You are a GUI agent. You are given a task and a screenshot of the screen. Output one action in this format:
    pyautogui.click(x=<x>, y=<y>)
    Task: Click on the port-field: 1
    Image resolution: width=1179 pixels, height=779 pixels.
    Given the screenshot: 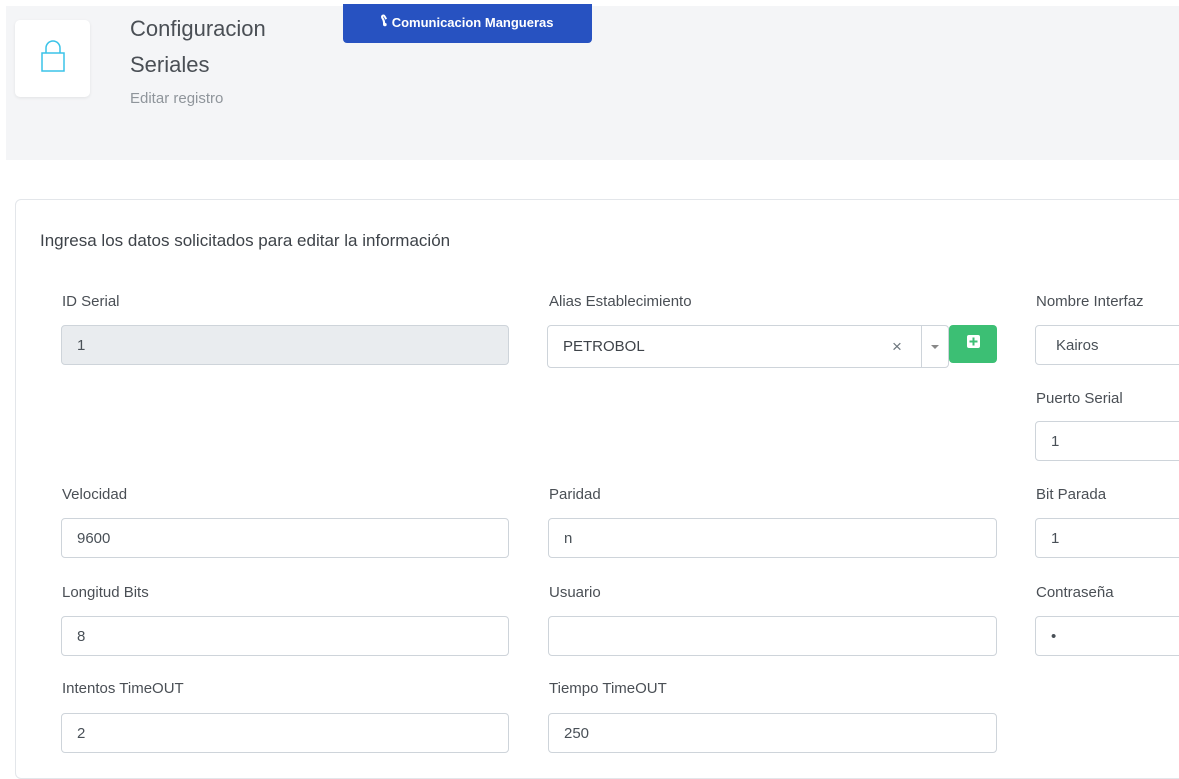 What is the action you would take?
    pyautogui.click(x=1107, y=441)
    